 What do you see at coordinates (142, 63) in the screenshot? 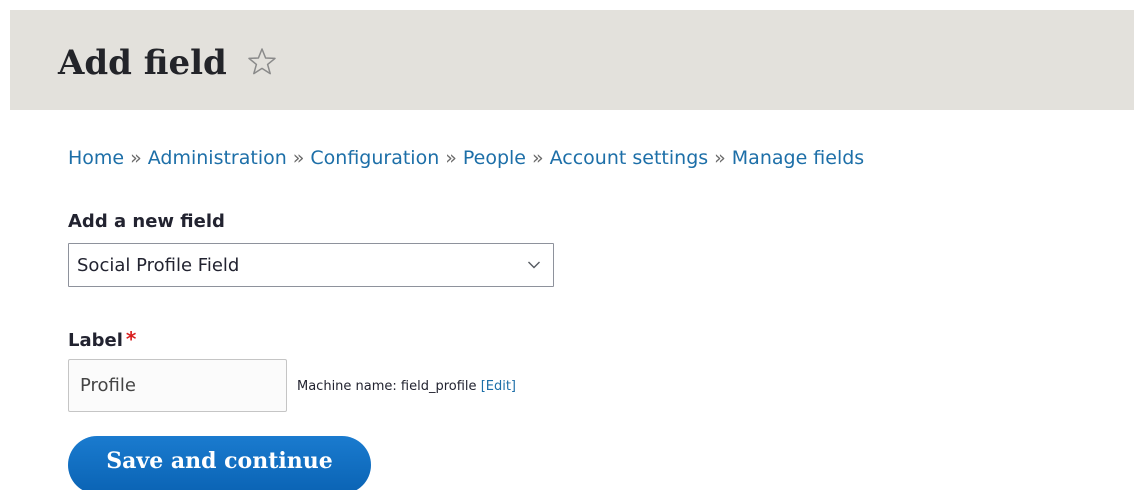
I see `page-title: Add field` at bounding box center [142, 63].